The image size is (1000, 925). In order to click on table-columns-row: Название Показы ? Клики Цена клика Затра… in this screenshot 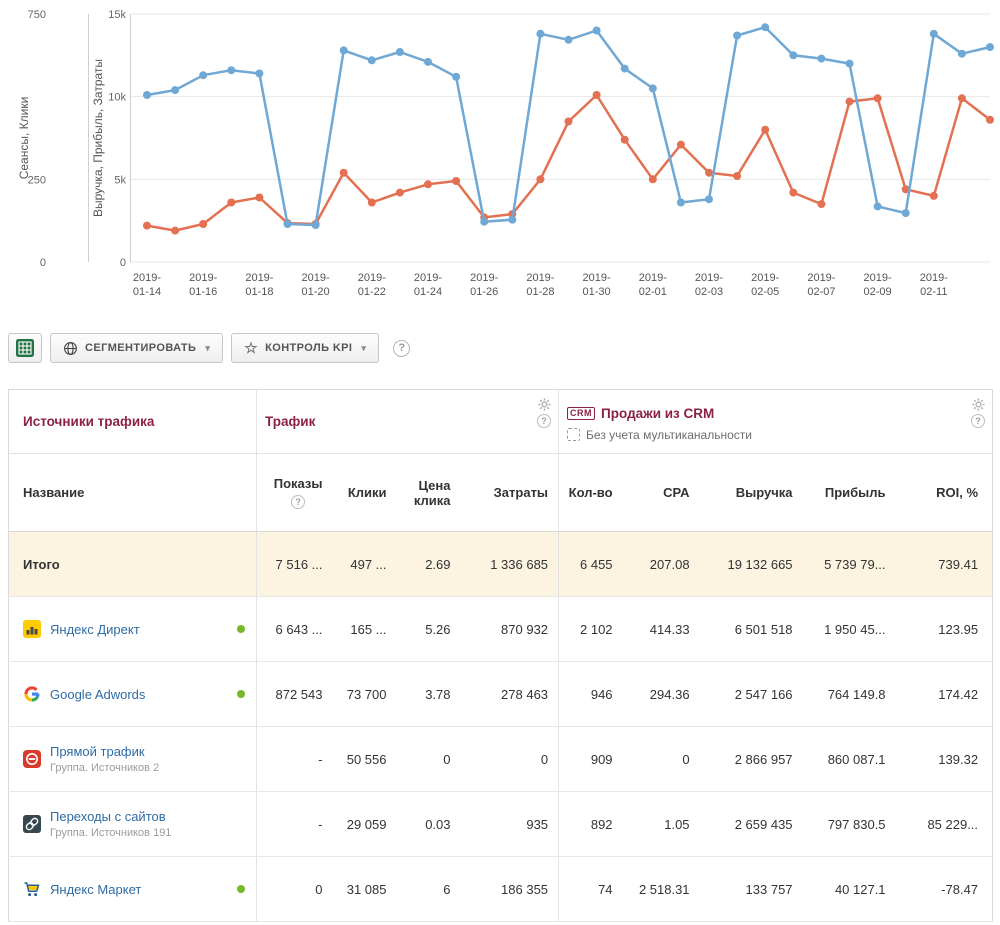, I will do `click(500, 492)`.